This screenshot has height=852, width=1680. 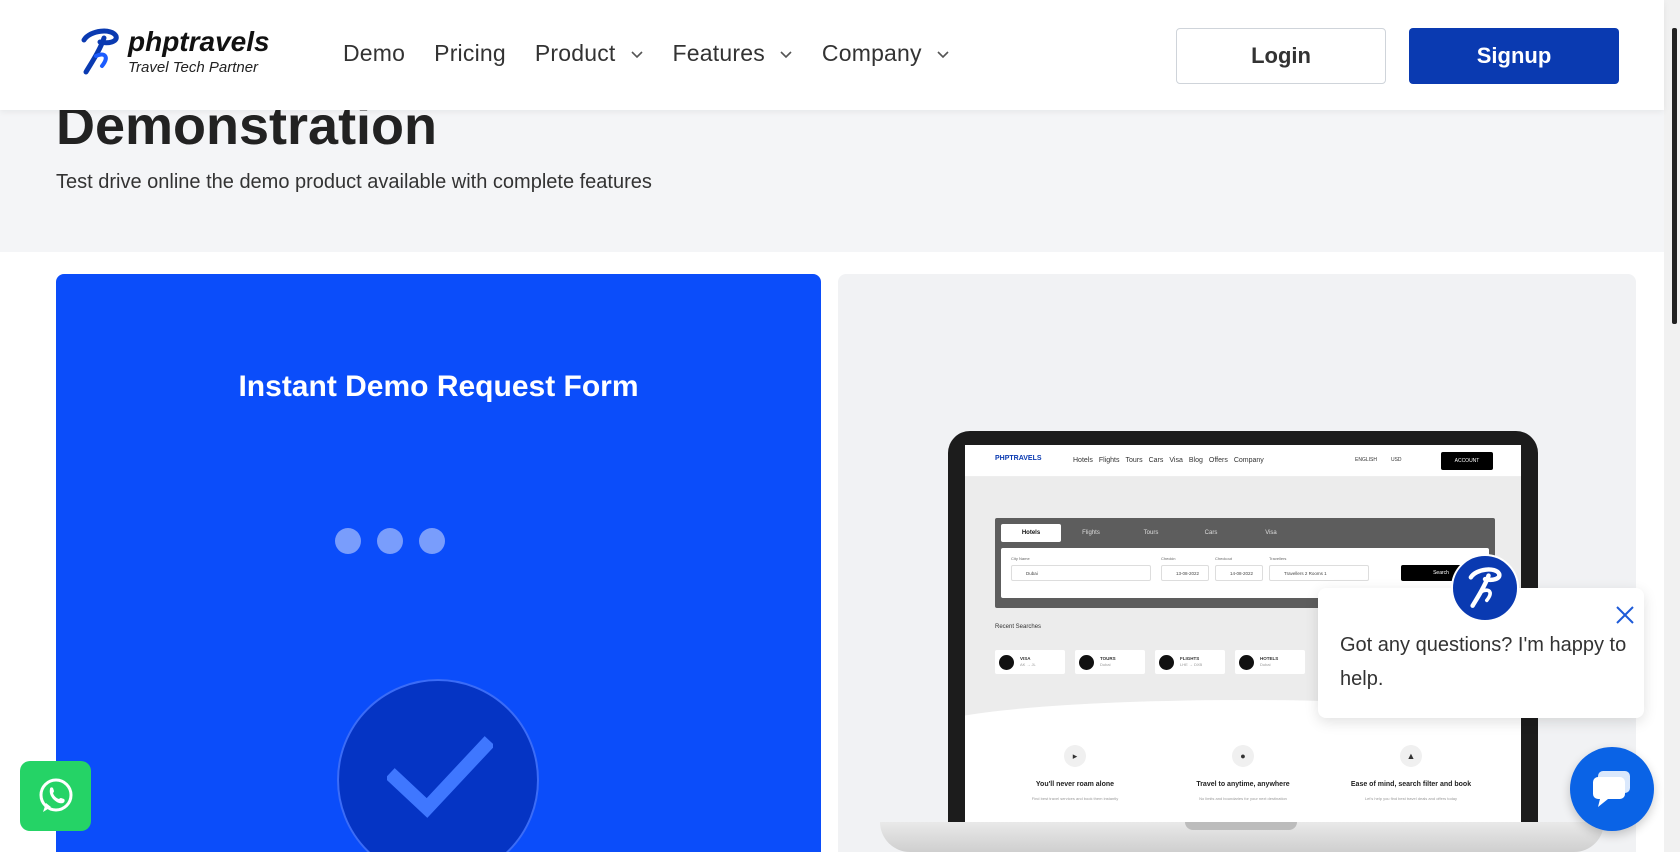 What do you see at coordinates (1248, 460) in the screenshot?
I see `preview-nav-link: Company` at bounding box center [1248, 460].